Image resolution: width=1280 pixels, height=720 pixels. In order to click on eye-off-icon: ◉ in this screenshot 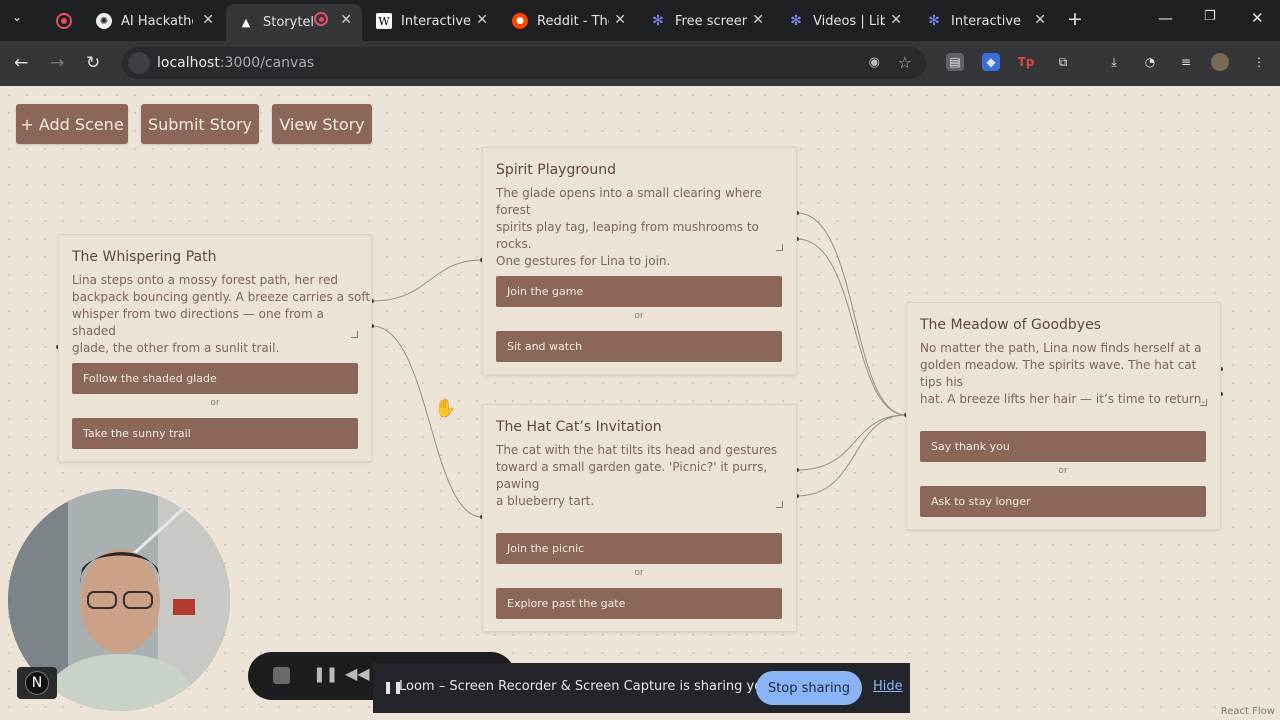, I will do `click(874, 62)`.